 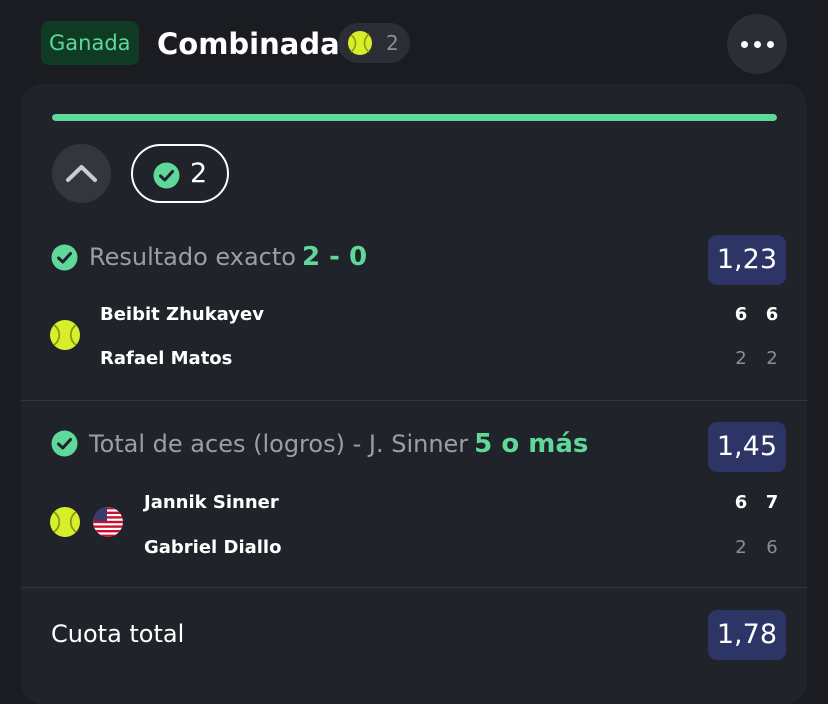 What do you see at coordinates (334, 257) in the screenshot?
I see `selection-value: 2 - 0` at bounding box center [334, 257].